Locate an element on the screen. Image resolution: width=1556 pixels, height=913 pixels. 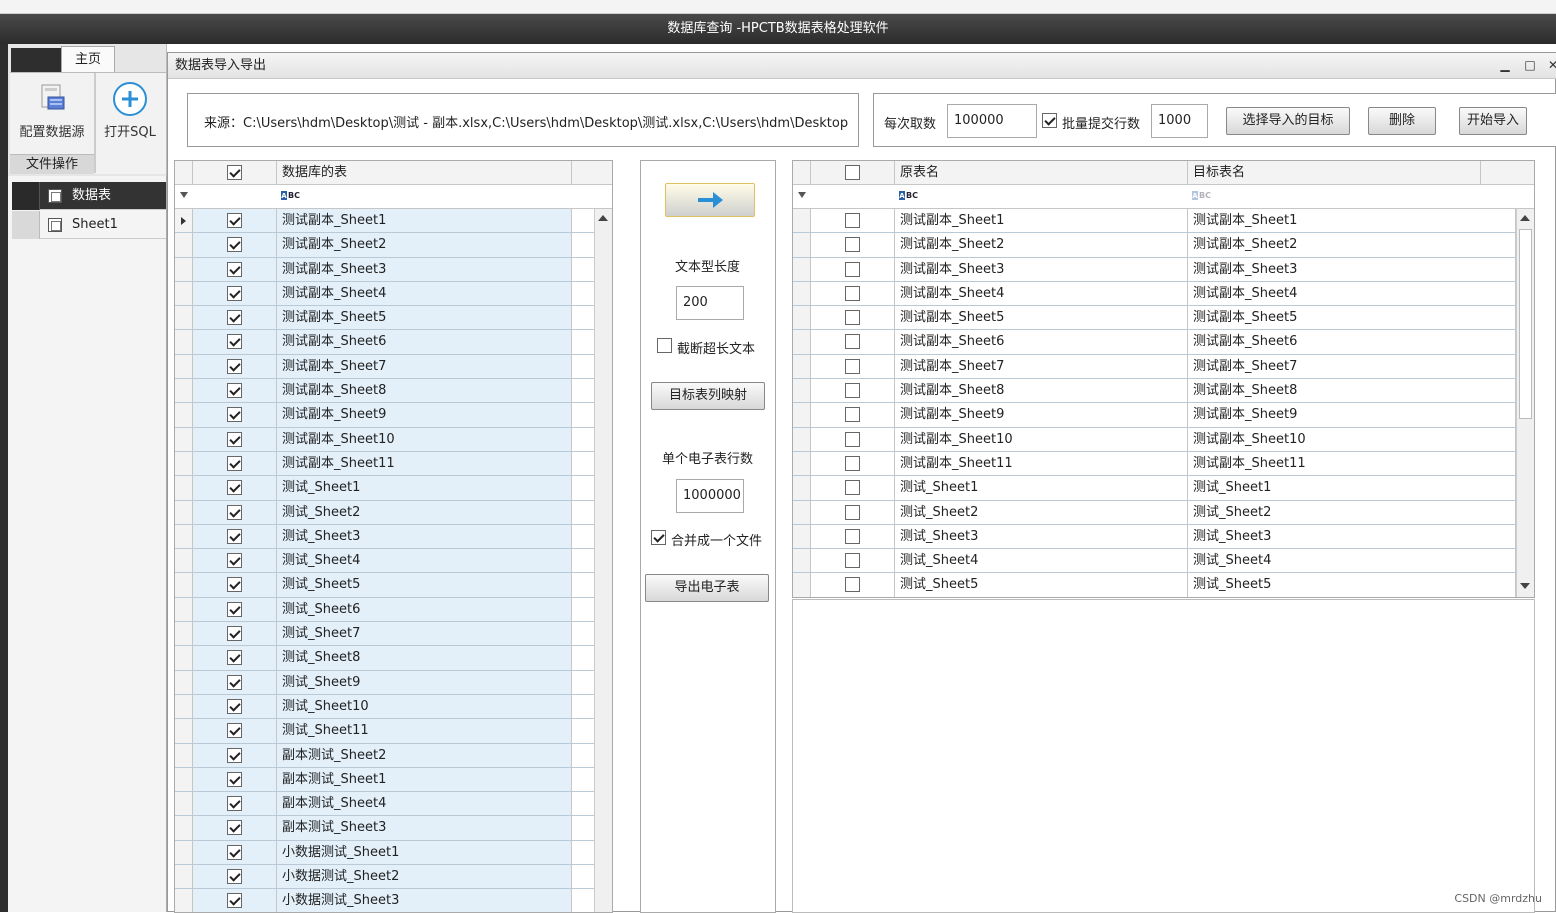
table-row: 测试副本_Sheet10 is located at coordinates (385, 440).